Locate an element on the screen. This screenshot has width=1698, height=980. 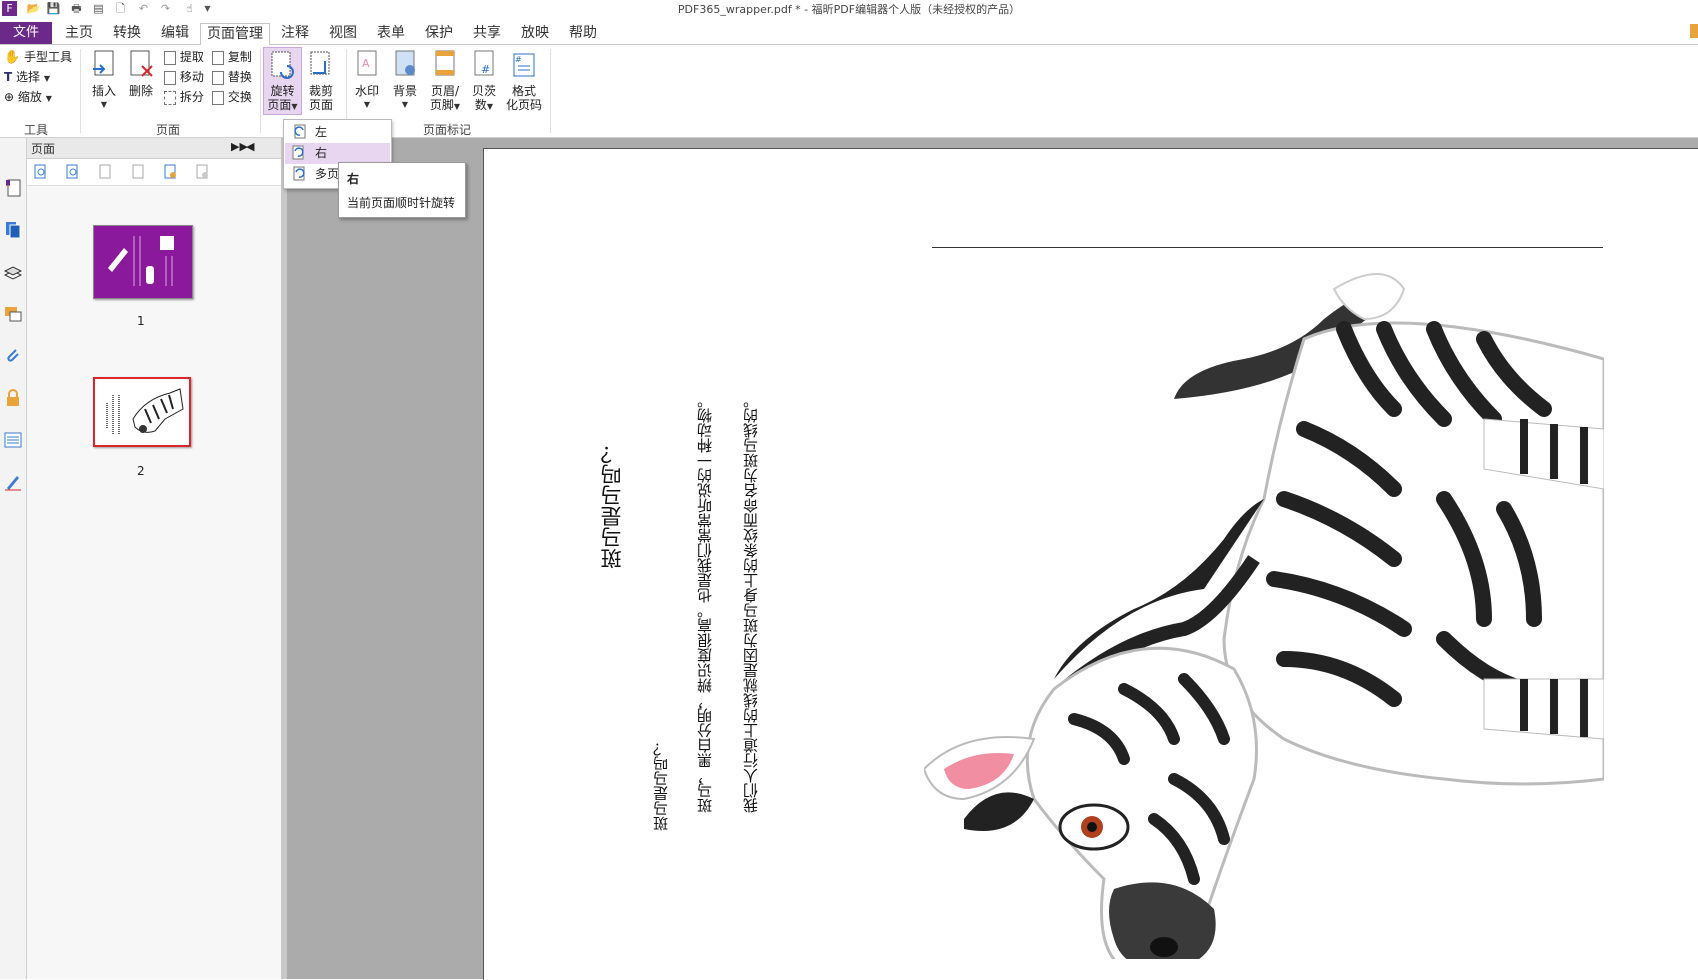
zoom-tool-button: ⊕ 缩放 ▼ is located at coordinates (28, 98).